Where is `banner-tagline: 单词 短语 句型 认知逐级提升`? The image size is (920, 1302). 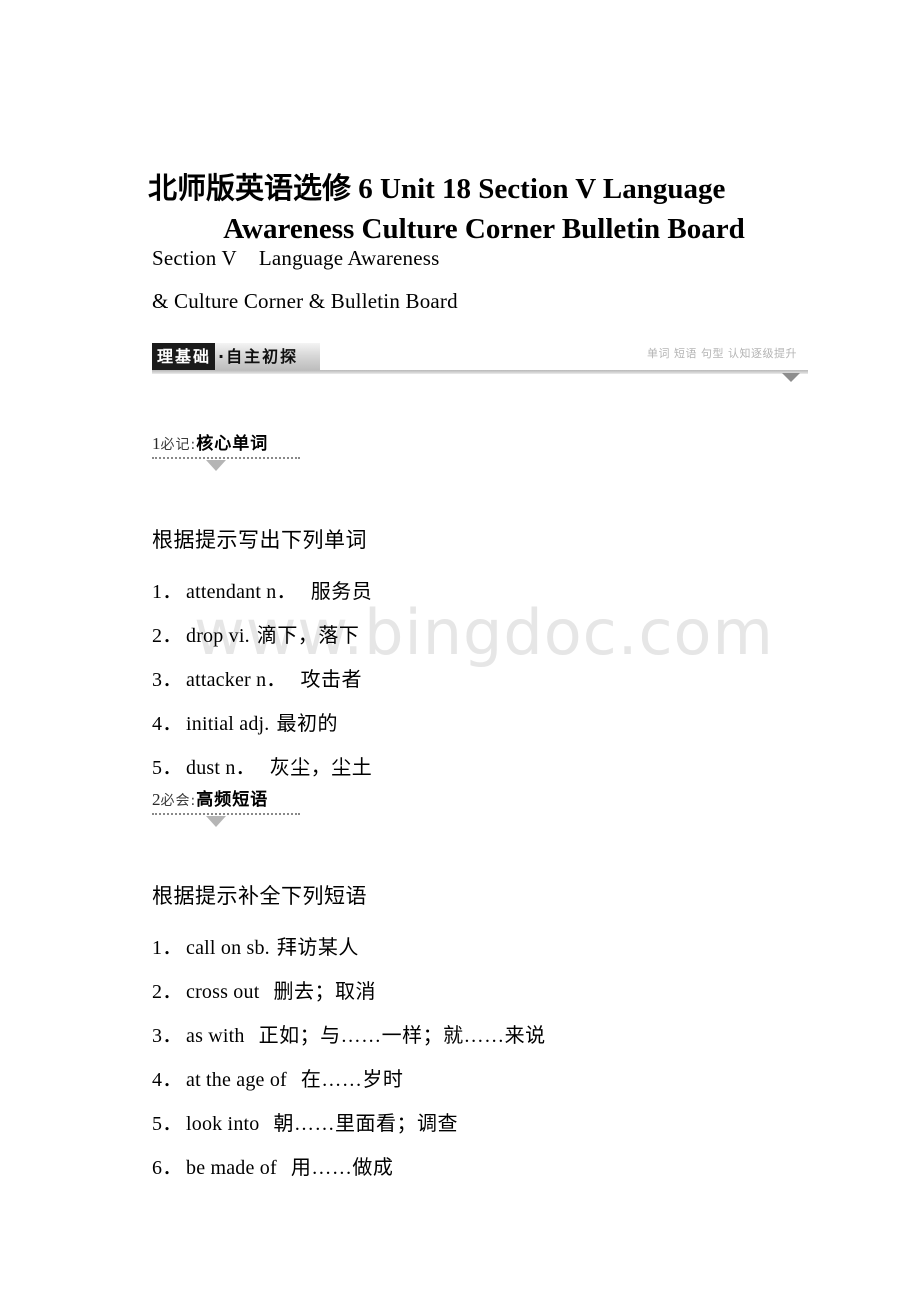 banner-tagline: 单词 短语 句型 认知逐级提升 is located at coordinates (722, 353).